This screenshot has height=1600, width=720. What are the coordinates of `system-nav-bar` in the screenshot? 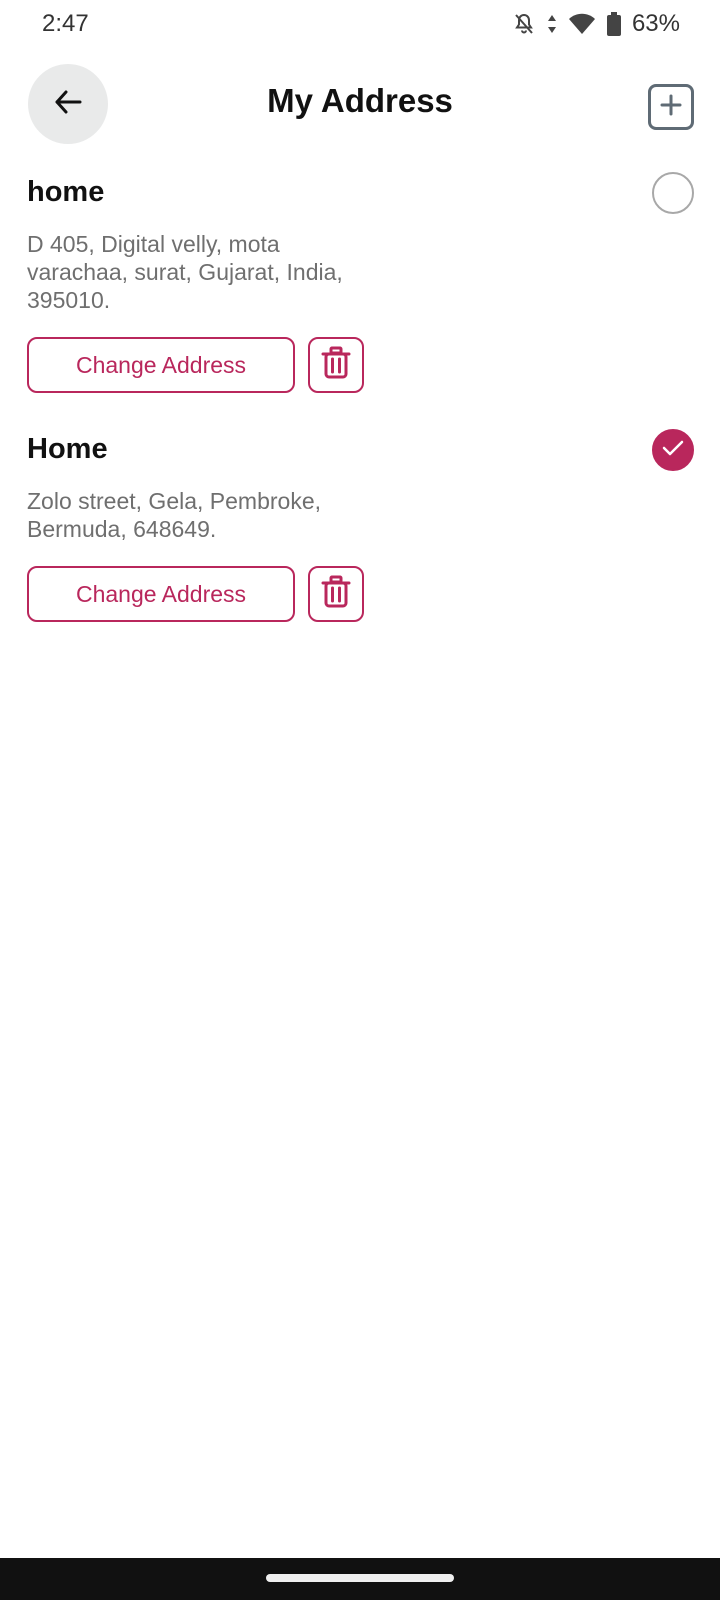 It's located at (360, 1579).